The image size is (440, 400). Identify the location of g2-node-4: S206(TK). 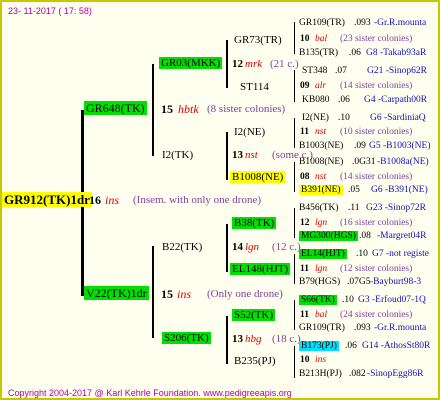
(186, 338).